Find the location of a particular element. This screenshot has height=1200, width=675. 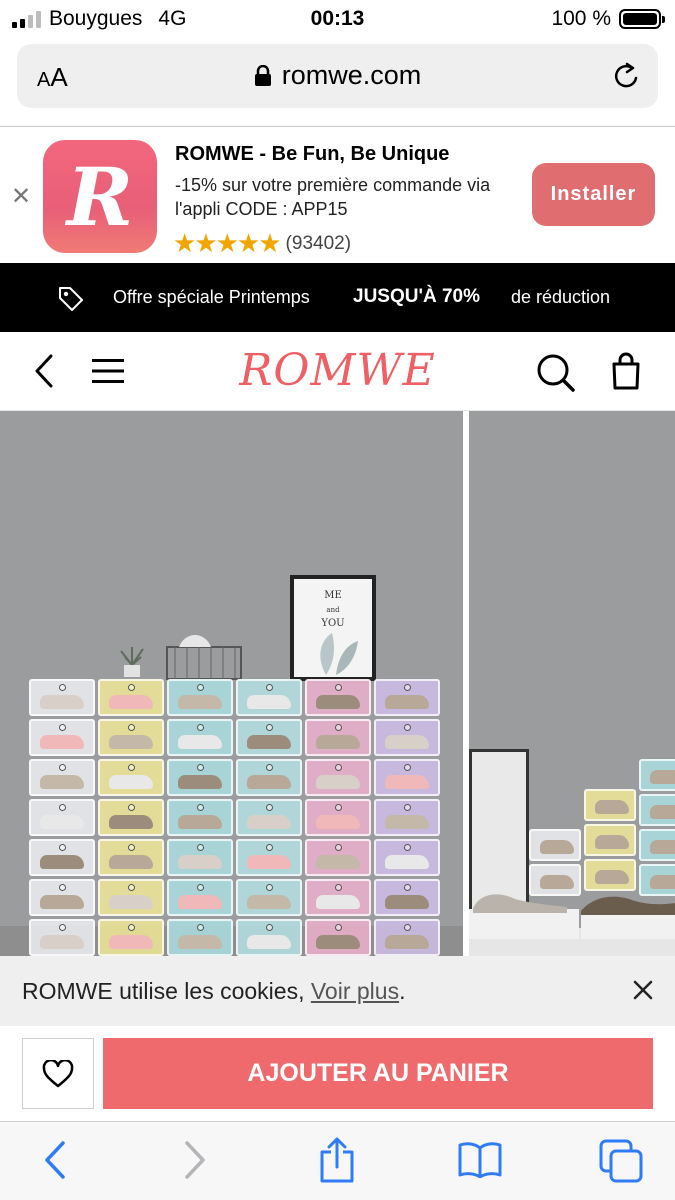

browser-toolbar is located at coordinates (337, 1160).